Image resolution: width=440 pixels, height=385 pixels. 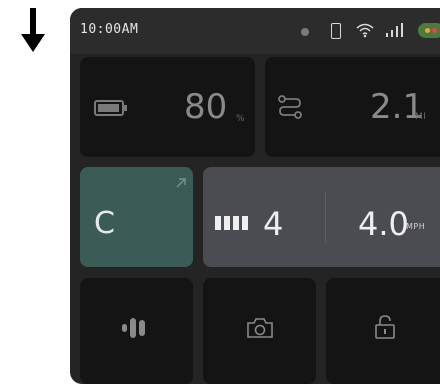 What do you see at coordinates (383, 224) in the screenshot?
I see `speed-value: 4.0` at bounding box center [383, 224].